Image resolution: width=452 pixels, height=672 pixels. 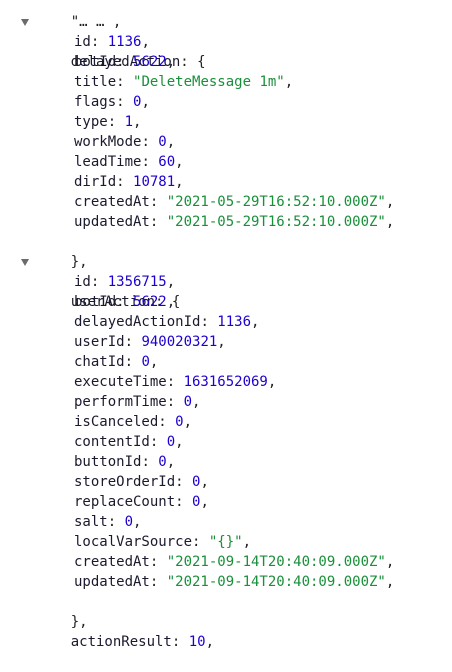 I want to click on json-field-row: isCanceled: 0,, so click(x=226, y=422).